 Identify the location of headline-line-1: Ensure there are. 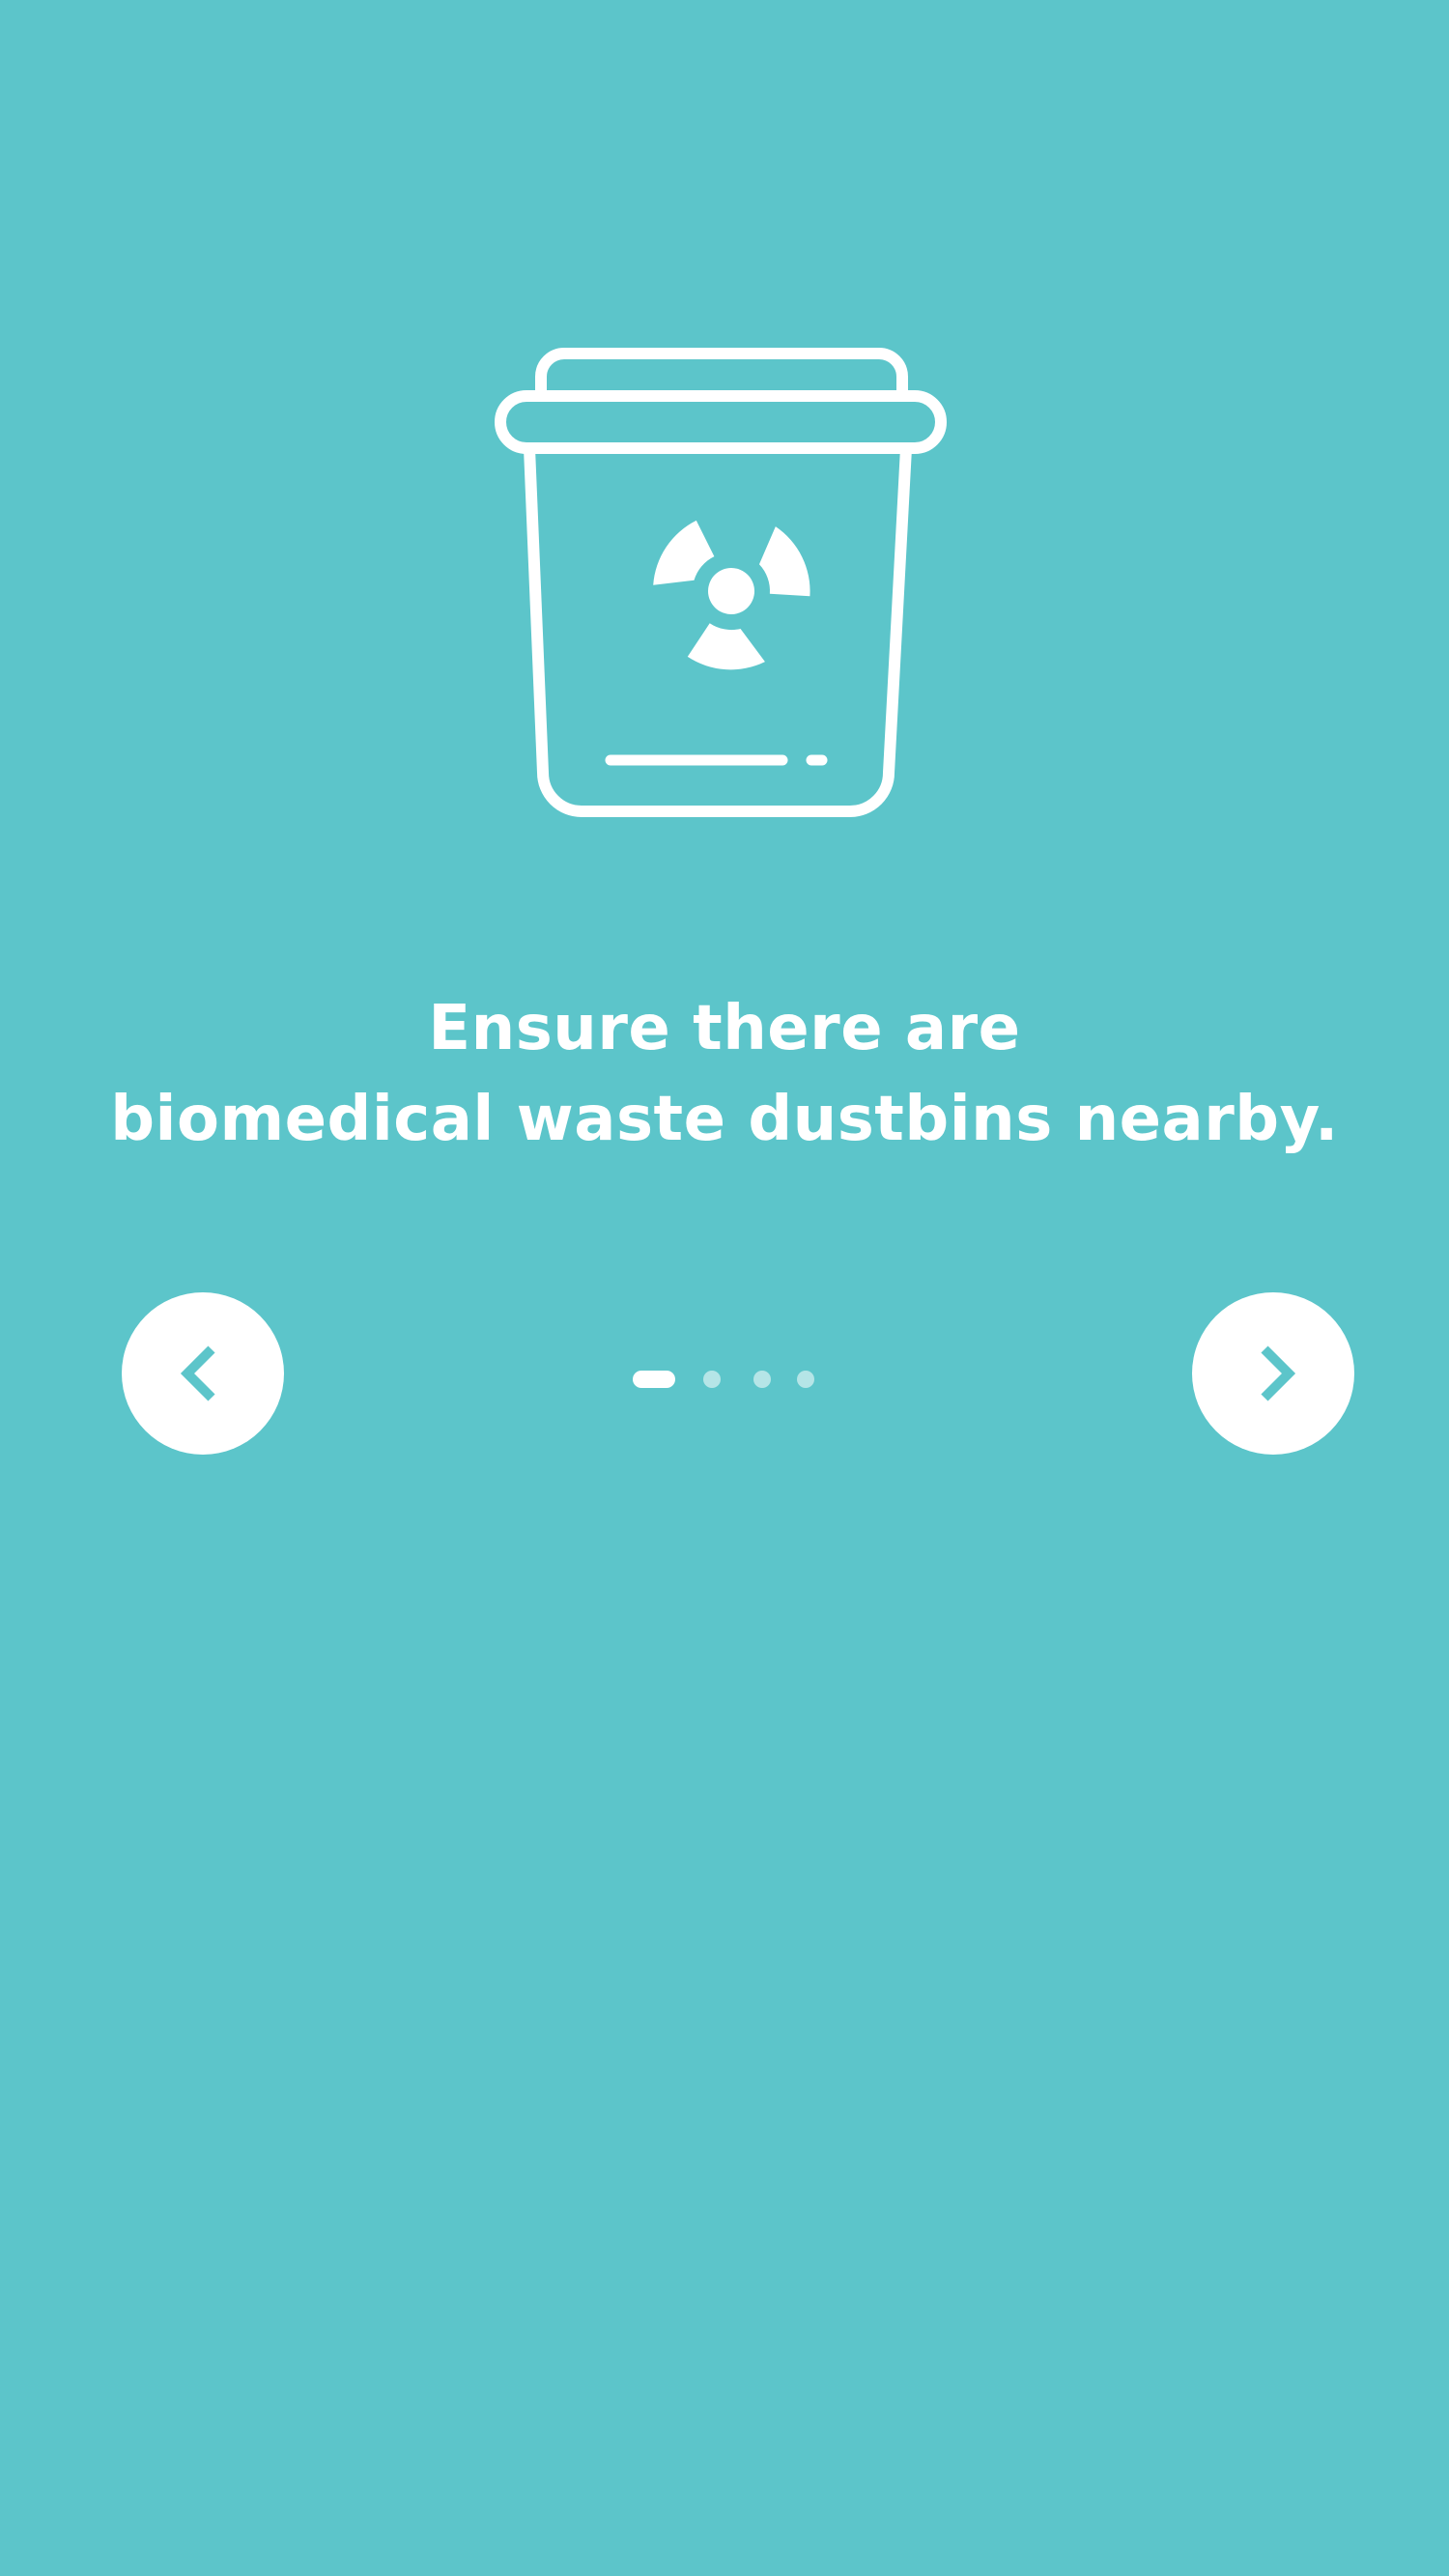
(724, 1028).